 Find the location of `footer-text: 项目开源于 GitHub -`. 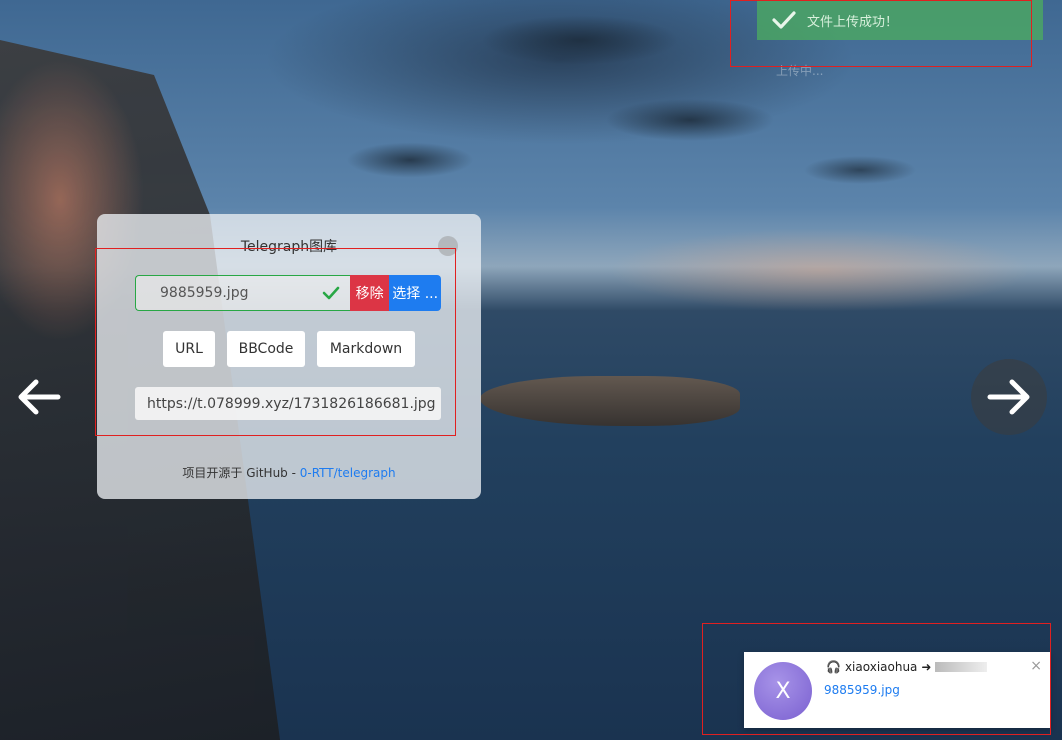

footer-text: 项目开源于 GitHub - is located at coordinates (241, 473).